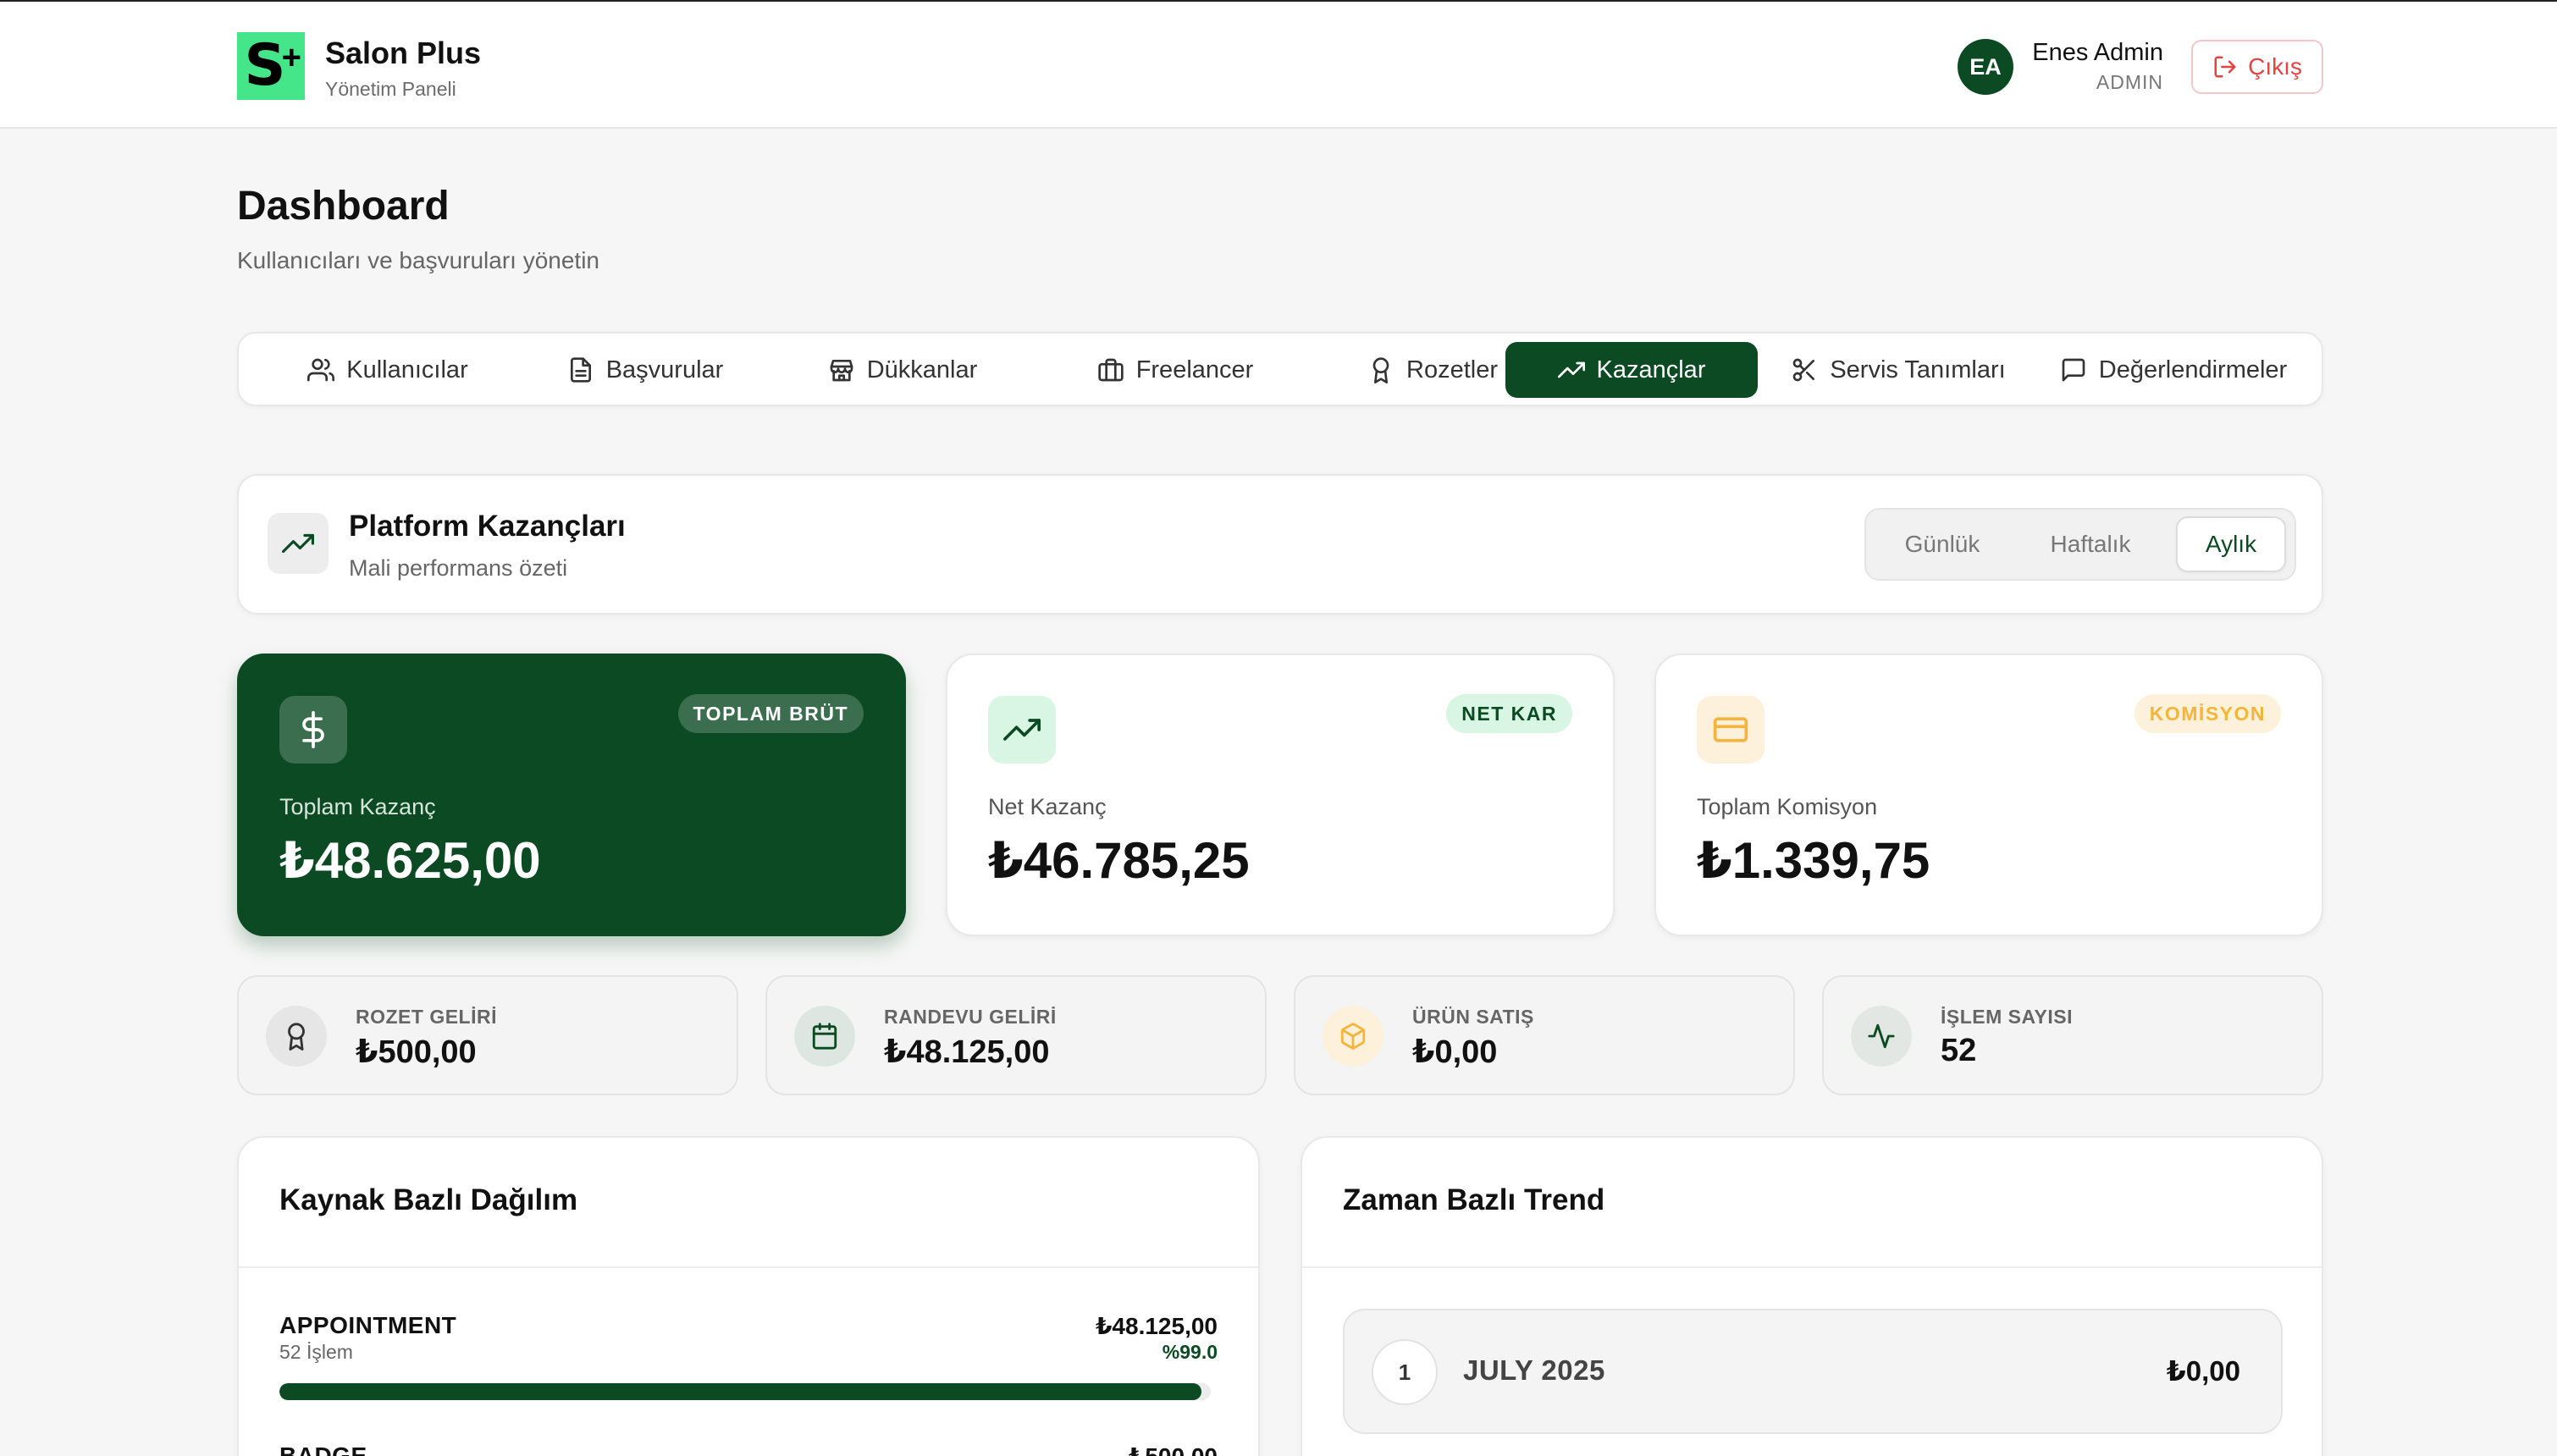 The image size is (2557, 1456). What do you see at coordinates (740, 1392) in the screenshot?
I see `source-progress-fill` at bounding box center [740, 1392].